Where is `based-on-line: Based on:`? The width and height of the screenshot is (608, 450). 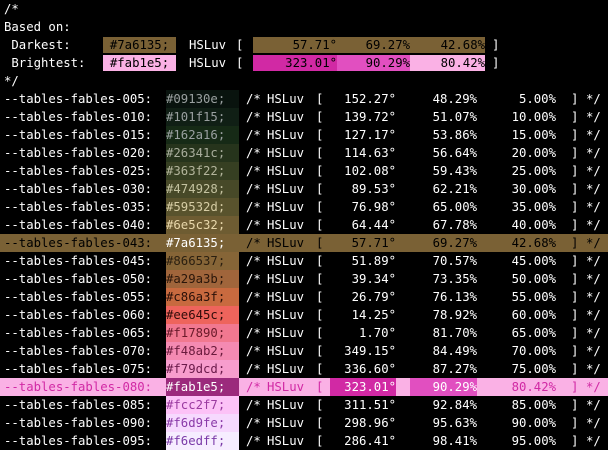 based-on-line: Based on: is located at coordinates (304, 27).